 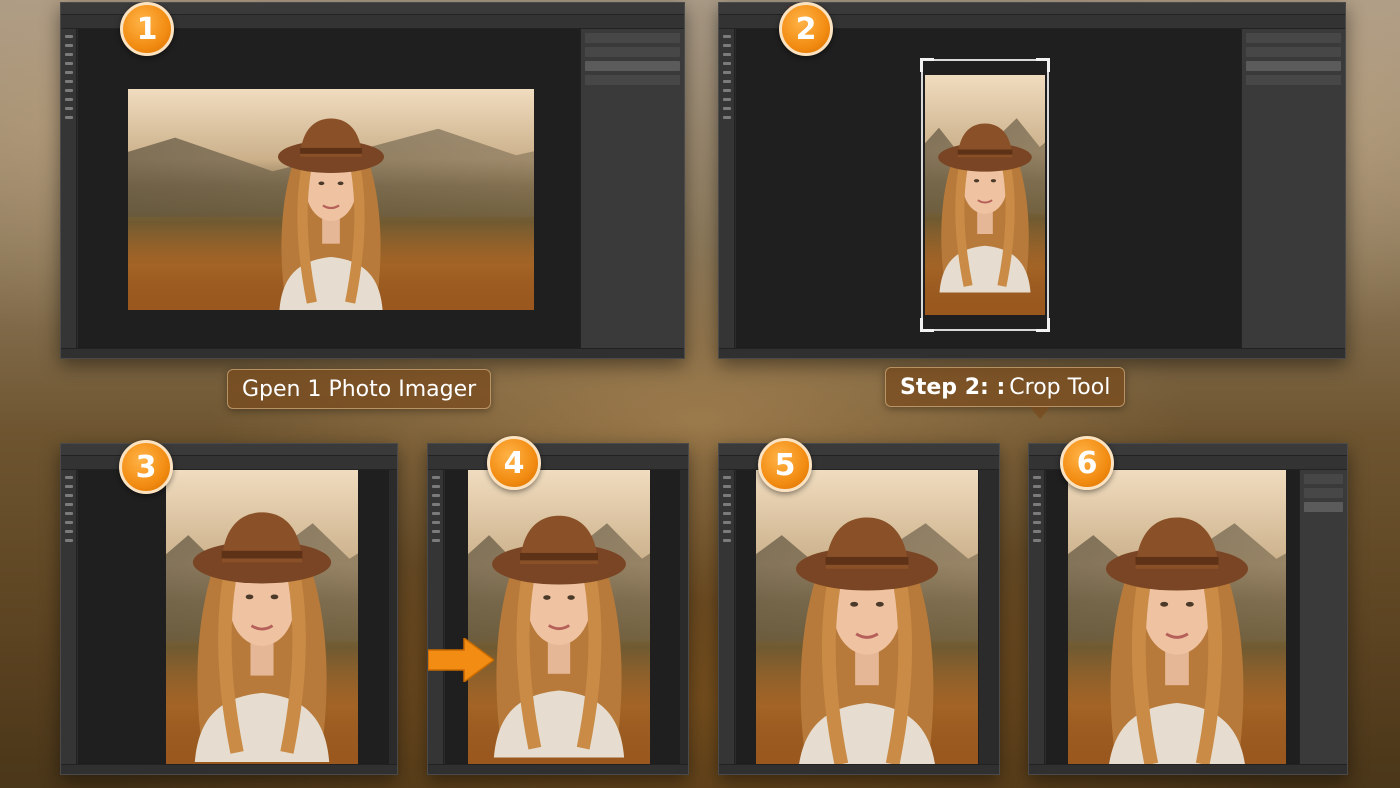 I want to click on orange-arrow-icon, so click(x=461, y=660).